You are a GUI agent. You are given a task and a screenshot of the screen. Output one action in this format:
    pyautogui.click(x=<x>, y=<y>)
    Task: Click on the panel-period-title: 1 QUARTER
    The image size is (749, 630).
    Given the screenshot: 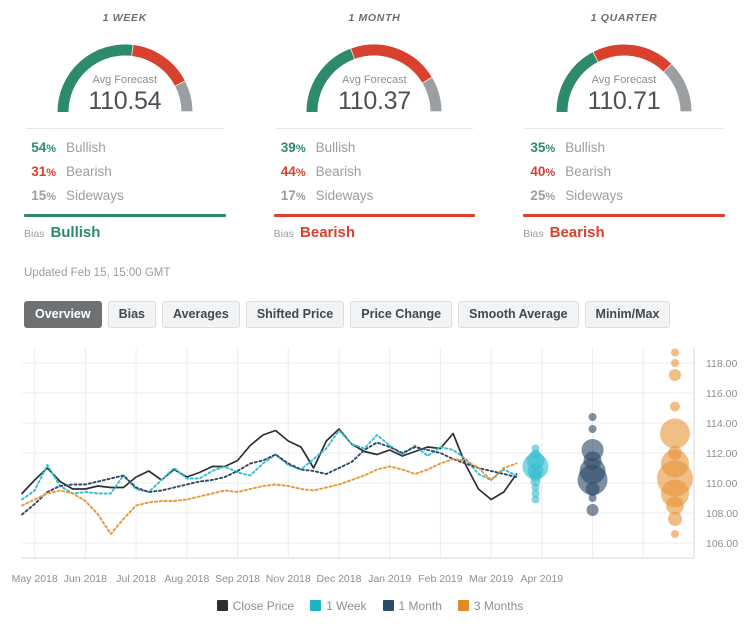 What is the action you would take?
    pyautogui.click(x=624, y=18)
    